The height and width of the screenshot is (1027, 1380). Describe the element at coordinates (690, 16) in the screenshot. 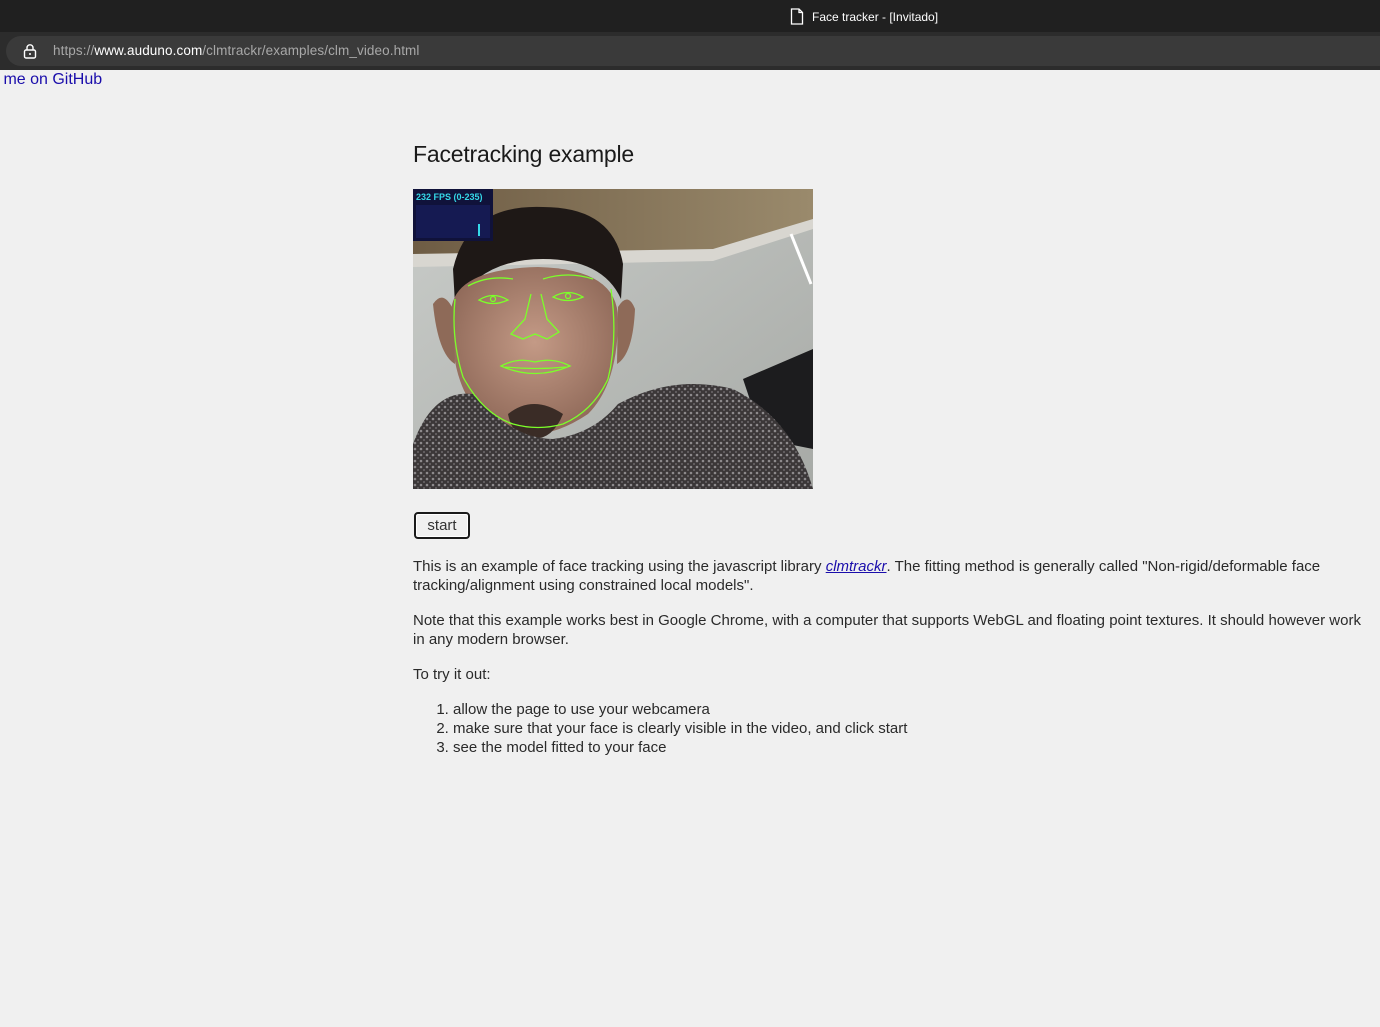

I see `window-titlebar: Face tracker - [Invitado]` at that location.